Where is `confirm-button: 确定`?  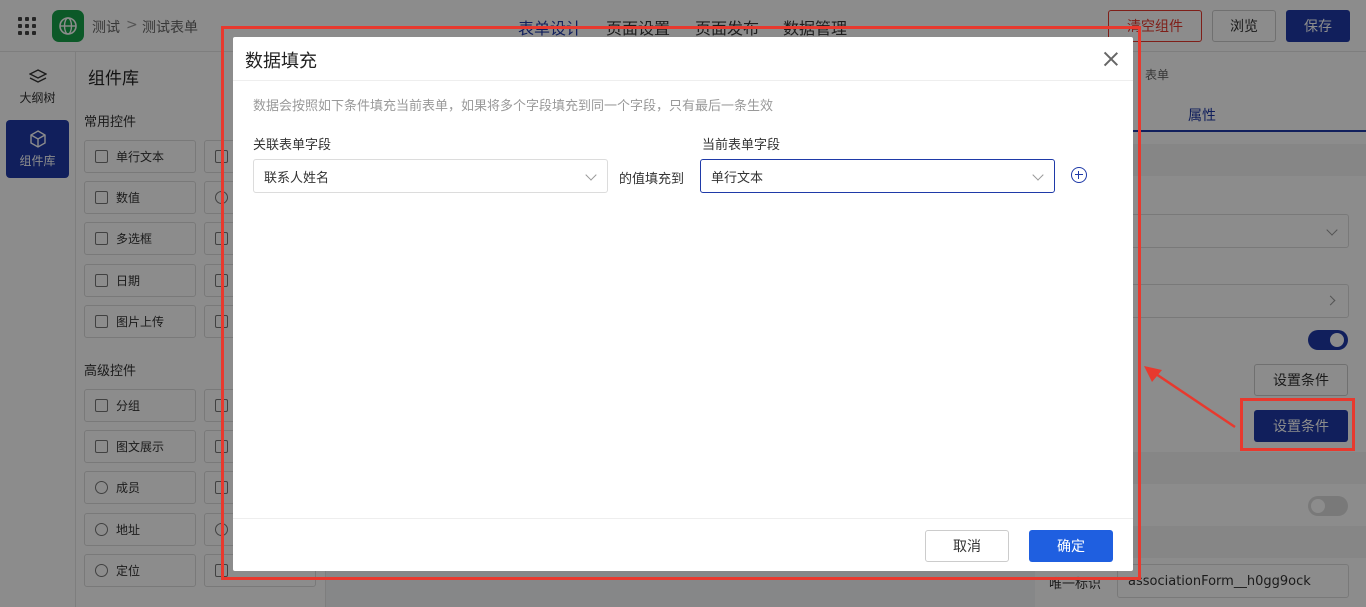 confirm-button: 确定 is located at coordinates (1071, 546).